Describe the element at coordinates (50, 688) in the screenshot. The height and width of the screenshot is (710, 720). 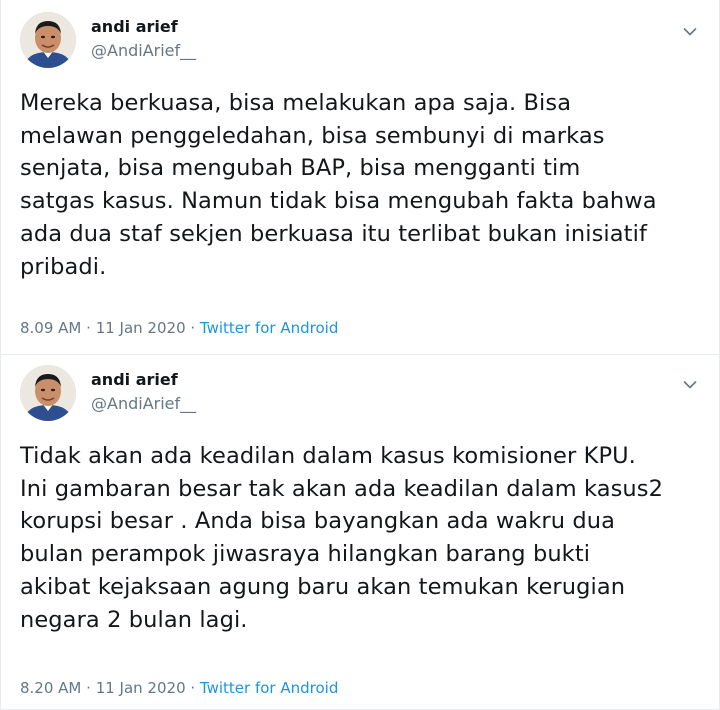
I see `tweet-time: 8.20 AM` at that location.